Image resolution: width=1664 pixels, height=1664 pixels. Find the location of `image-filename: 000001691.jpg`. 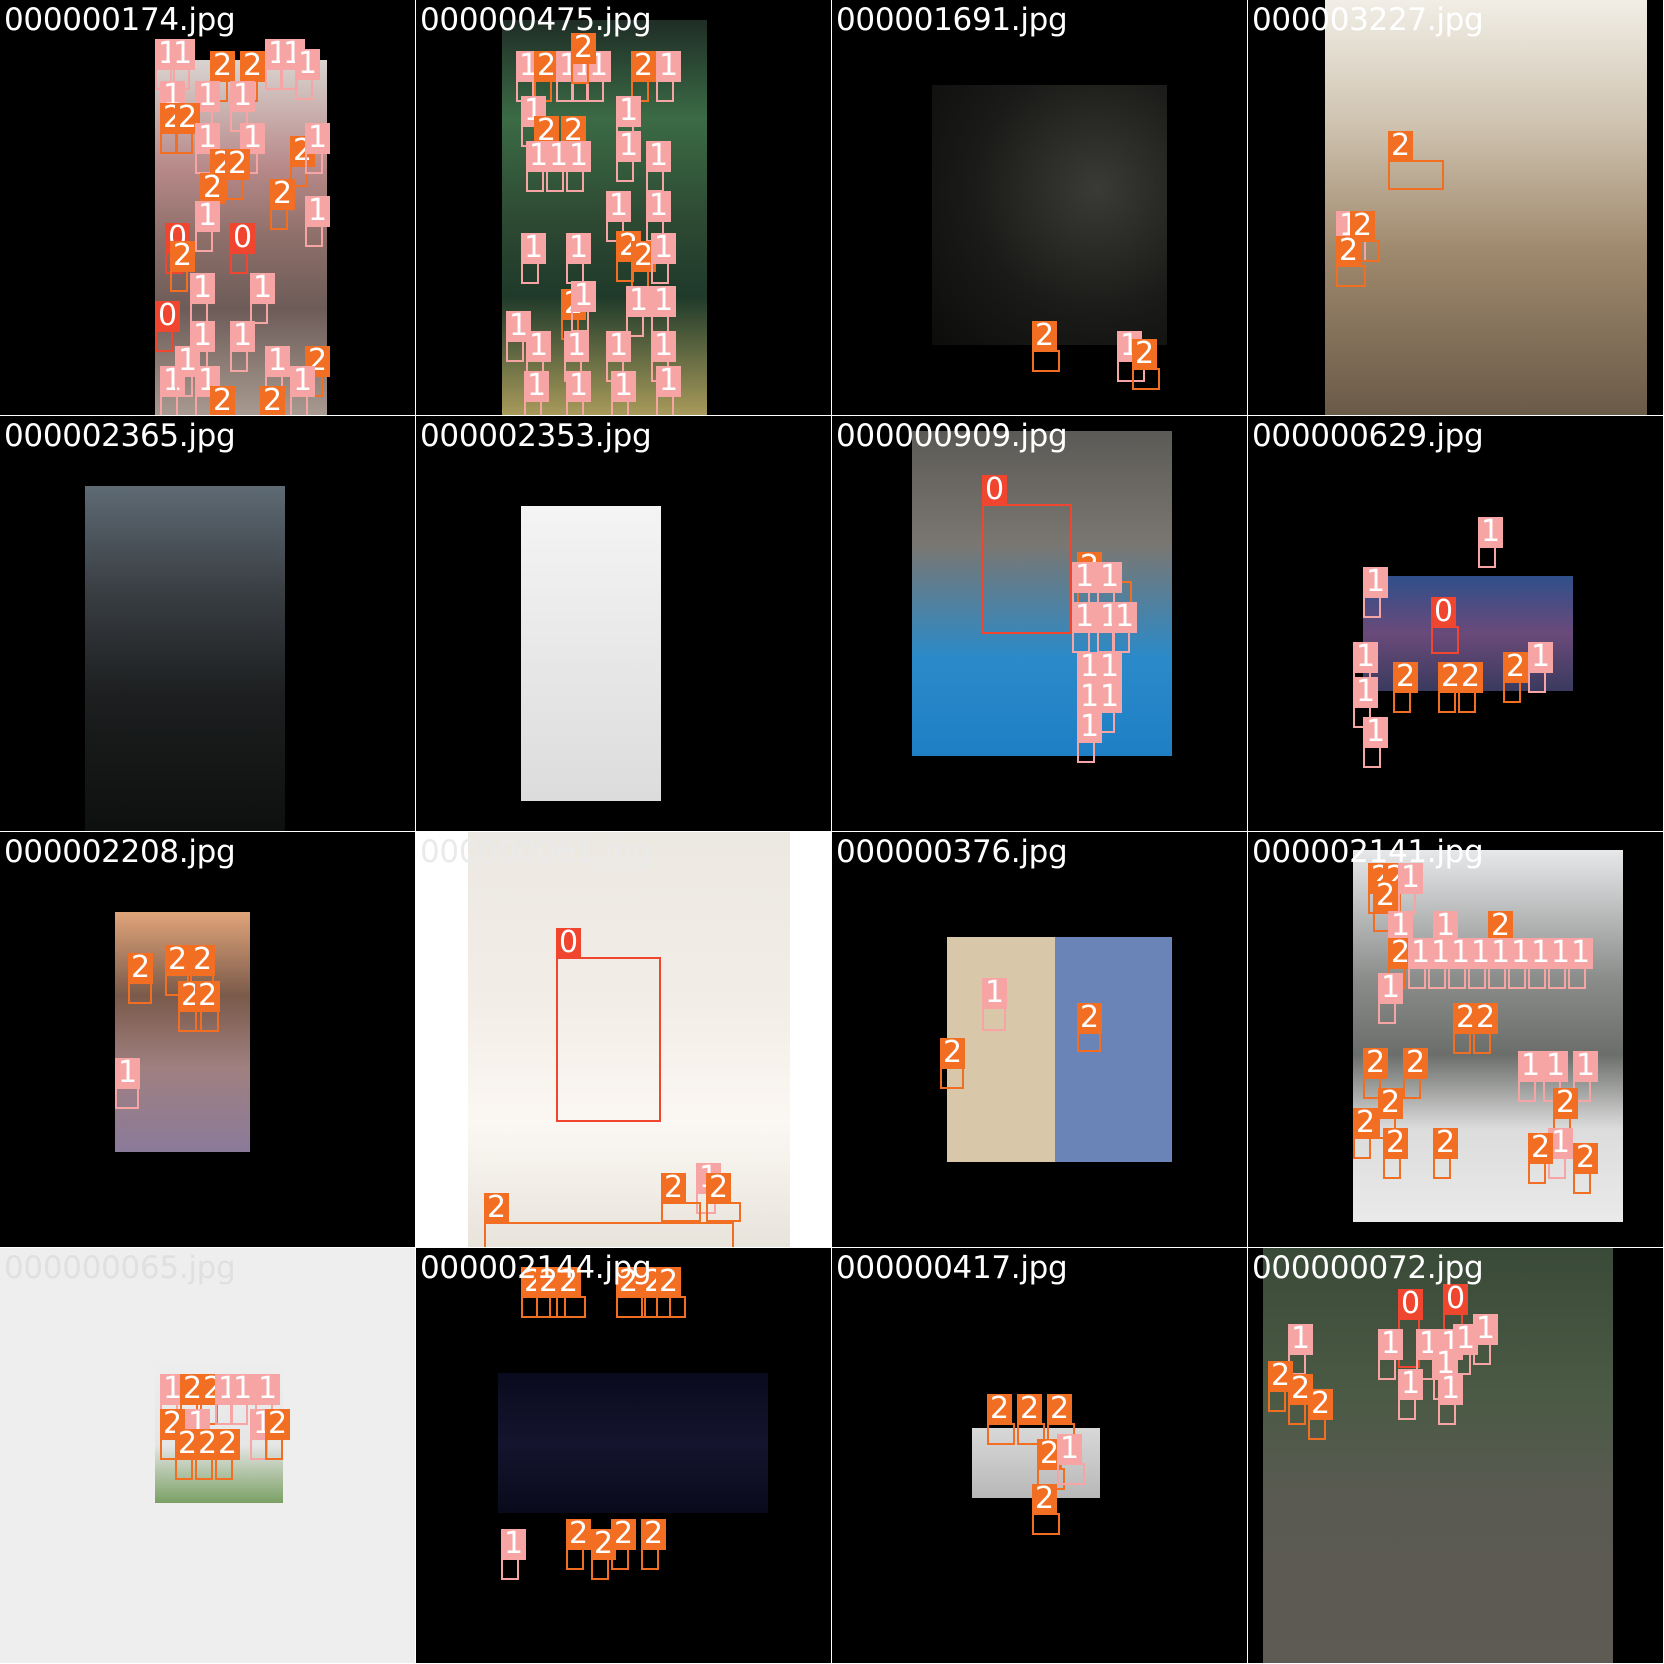

image-filename: 000001691.jpg is located at coordinates (952, 20).